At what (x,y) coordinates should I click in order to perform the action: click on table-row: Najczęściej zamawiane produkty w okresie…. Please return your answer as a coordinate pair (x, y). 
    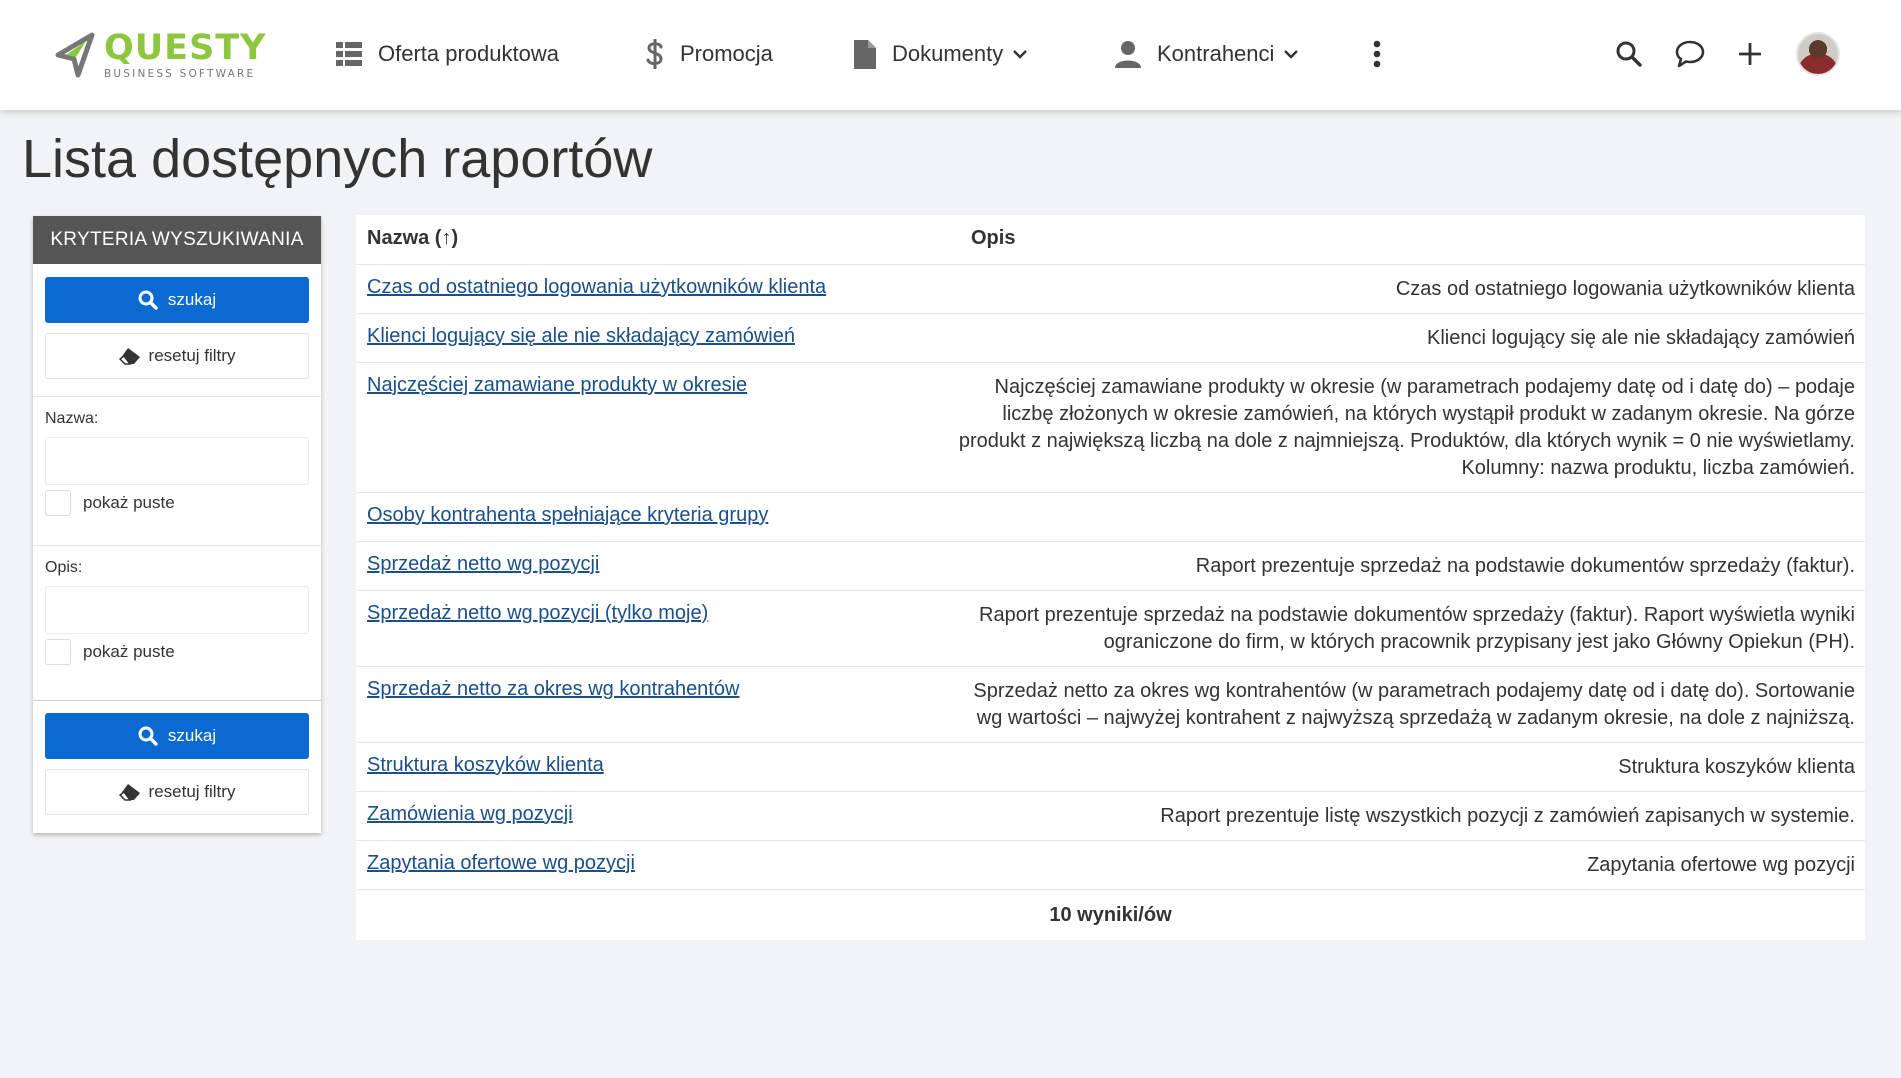
    Looking at the image, I should click on (1110, 428).